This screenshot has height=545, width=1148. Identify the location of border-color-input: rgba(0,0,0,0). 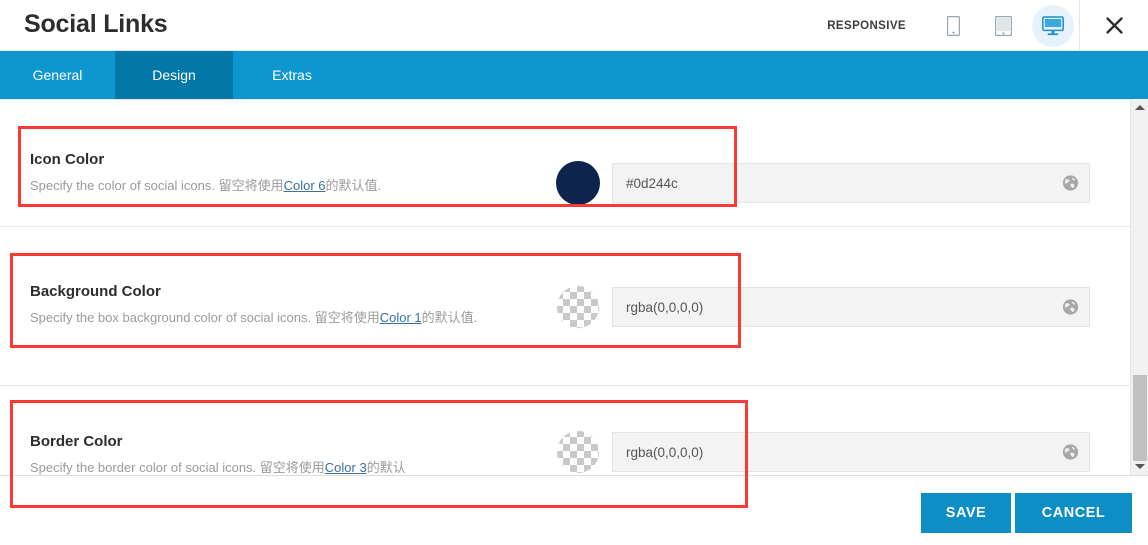
(851, 452).